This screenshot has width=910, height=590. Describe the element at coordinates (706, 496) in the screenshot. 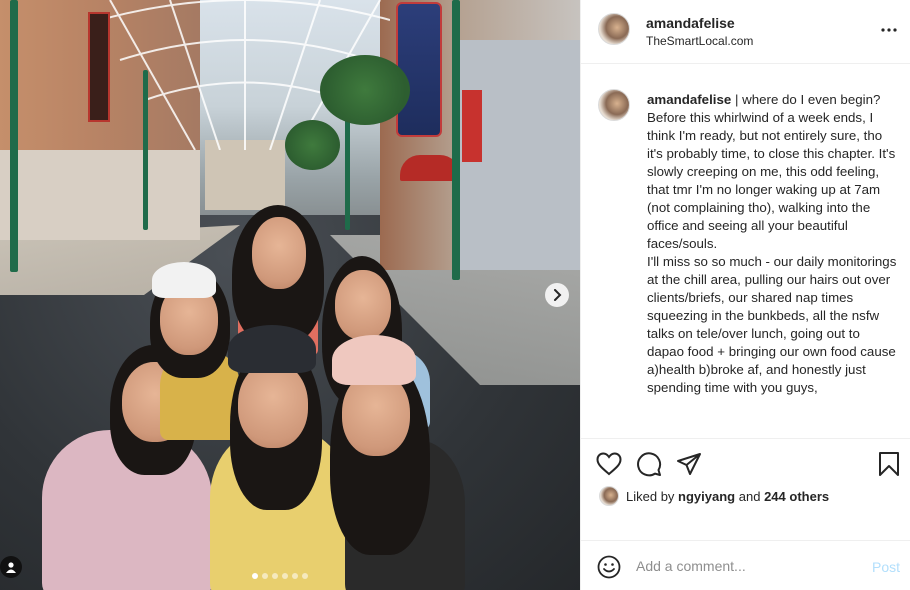

I see `likes-user: ngyiyang` at that location.